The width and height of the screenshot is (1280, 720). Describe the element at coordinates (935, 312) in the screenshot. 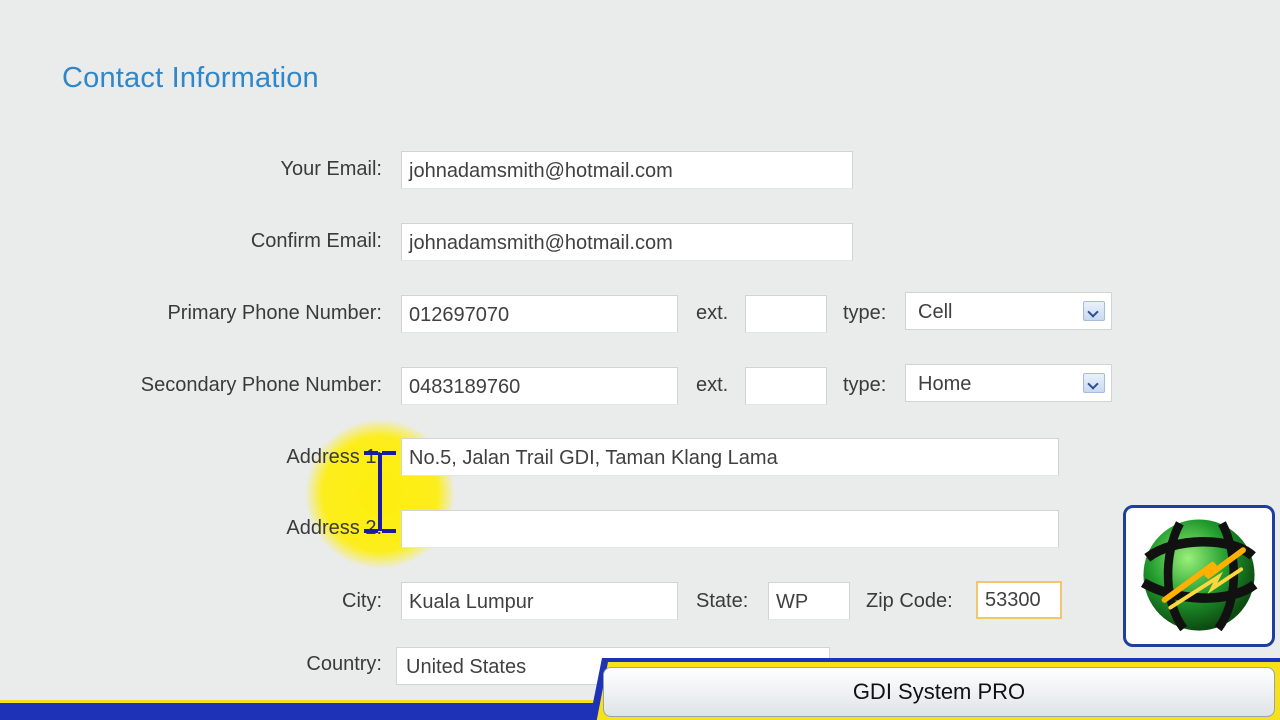

I see `primary-type-value: Cell` at that location.